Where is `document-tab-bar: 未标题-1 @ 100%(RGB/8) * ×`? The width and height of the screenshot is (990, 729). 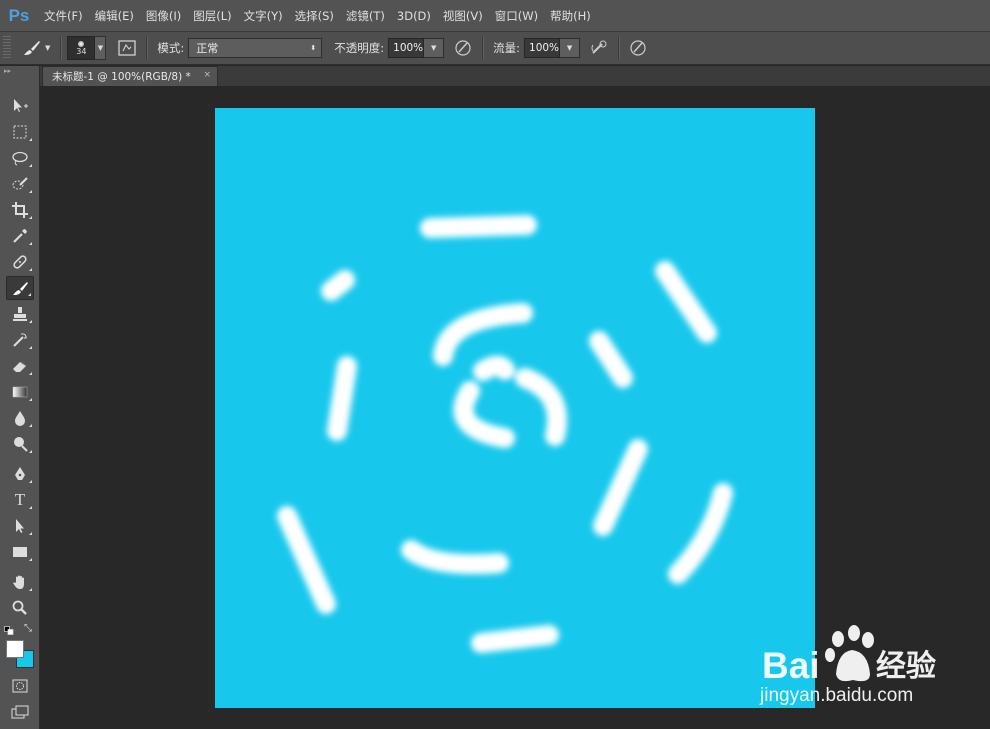 document-tab-bar: 未标题-1 @ 100%(RGB/8) * × is located at coordinates (515, 76).